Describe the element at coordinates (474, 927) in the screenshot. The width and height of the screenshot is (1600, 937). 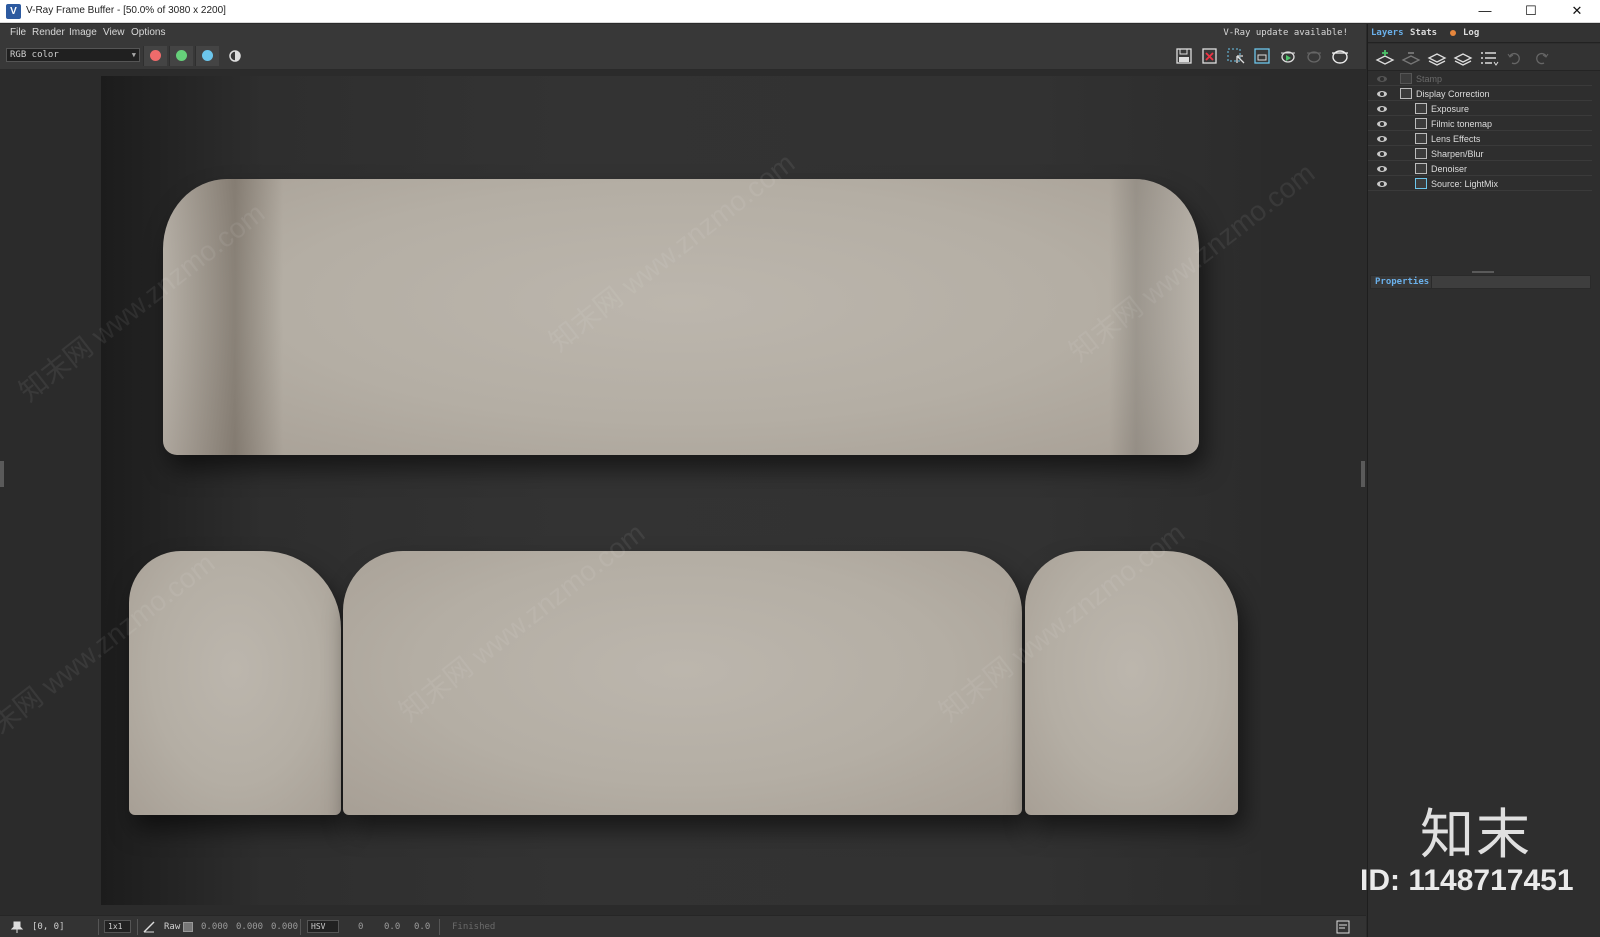
I see `render-status: Finished` at that location.